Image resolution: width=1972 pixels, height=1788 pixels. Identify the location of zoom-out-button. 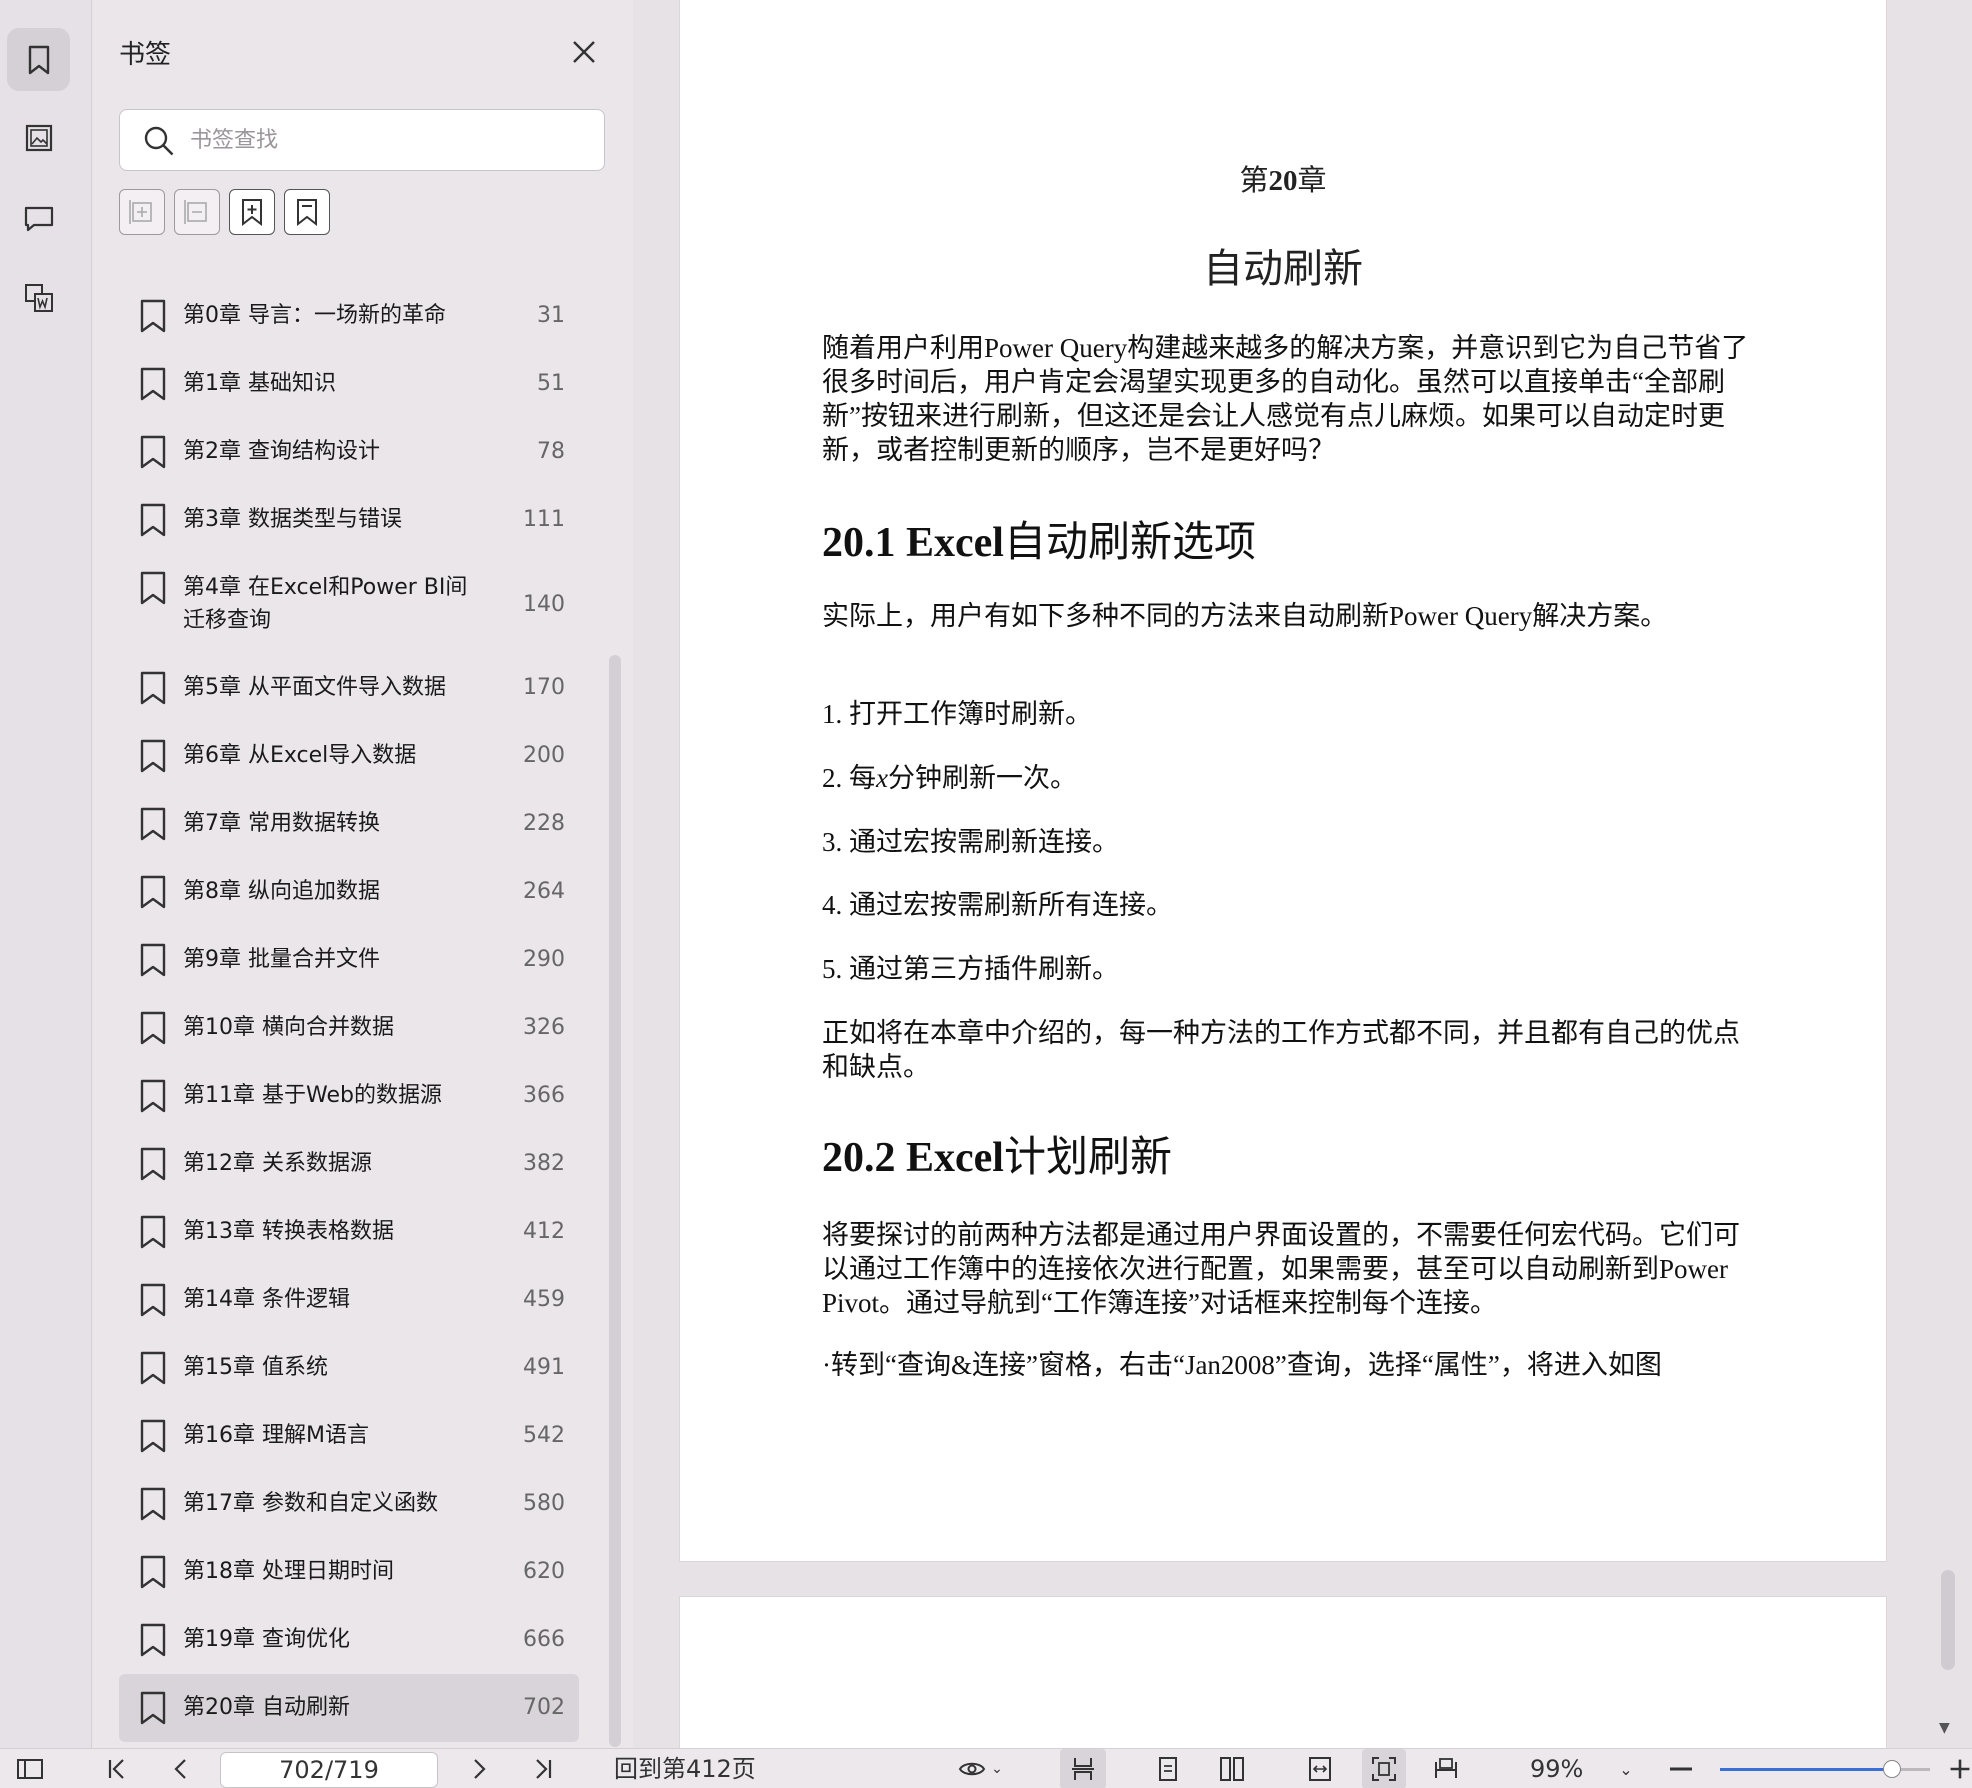
(1681, 1768).